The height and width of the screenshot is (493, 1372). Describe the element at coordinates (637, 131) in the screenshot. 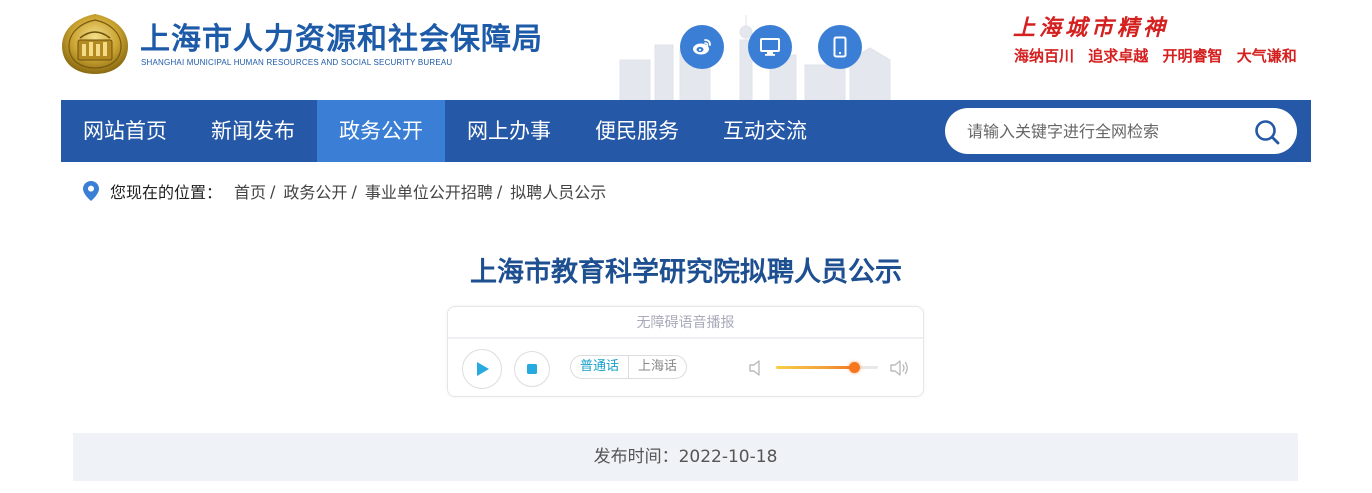

I see `nav-item-public-services: 便民服务` at that location.